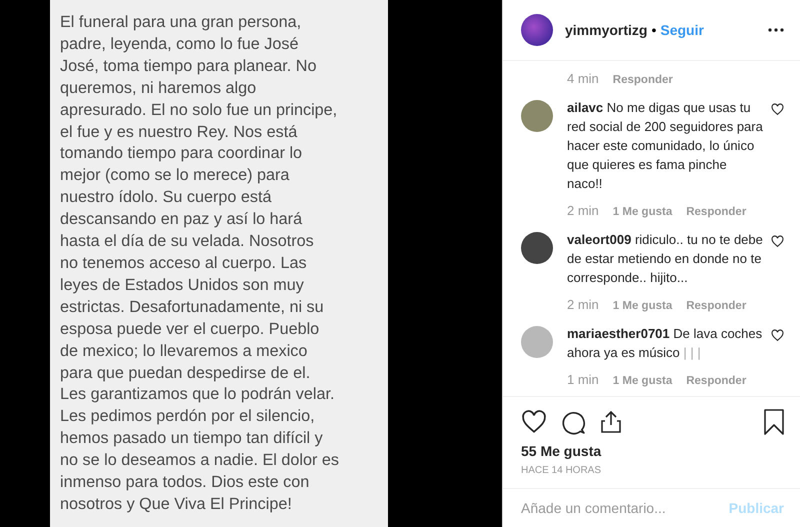 The width and height of the screenshot is (800, 527). I want to click on comment-time: 1 min, so click(583, 379).